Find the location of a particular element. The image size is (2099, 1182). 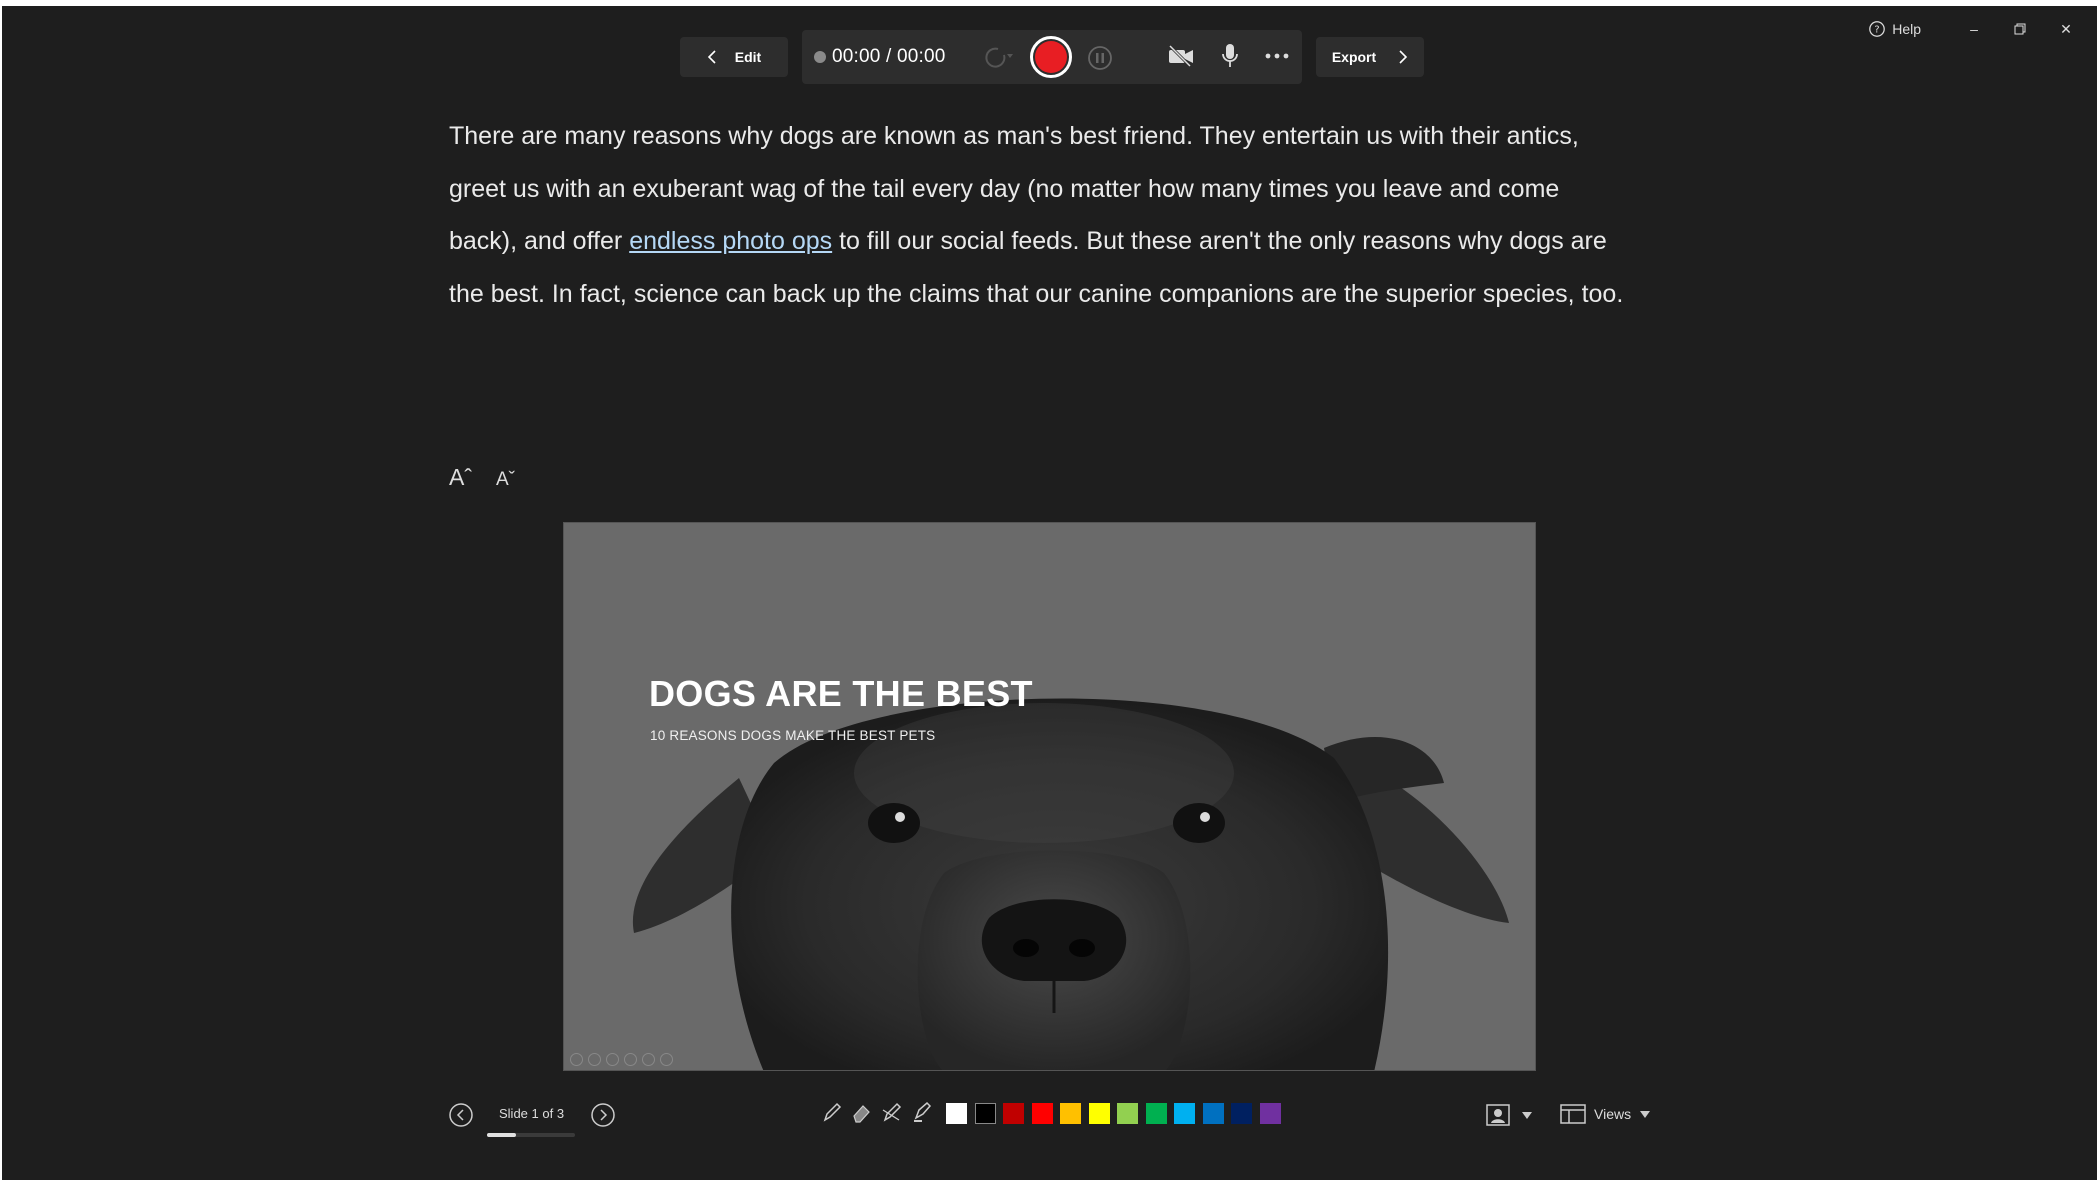

restore-icon is located at coordinates (2020, 29).